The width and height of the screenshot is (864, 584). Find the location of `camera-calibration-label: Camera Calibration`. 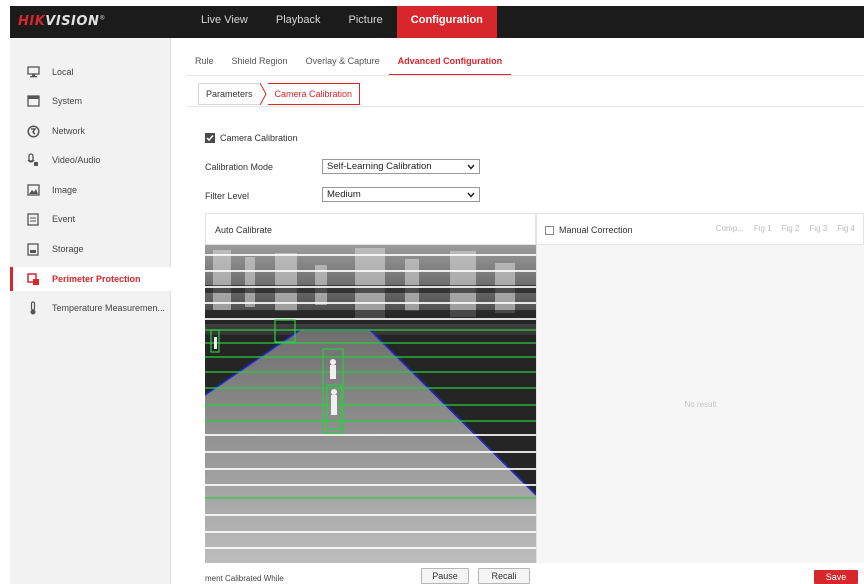

camera-calibration-label: Camera Calibration is located at coordinates (259, 138).